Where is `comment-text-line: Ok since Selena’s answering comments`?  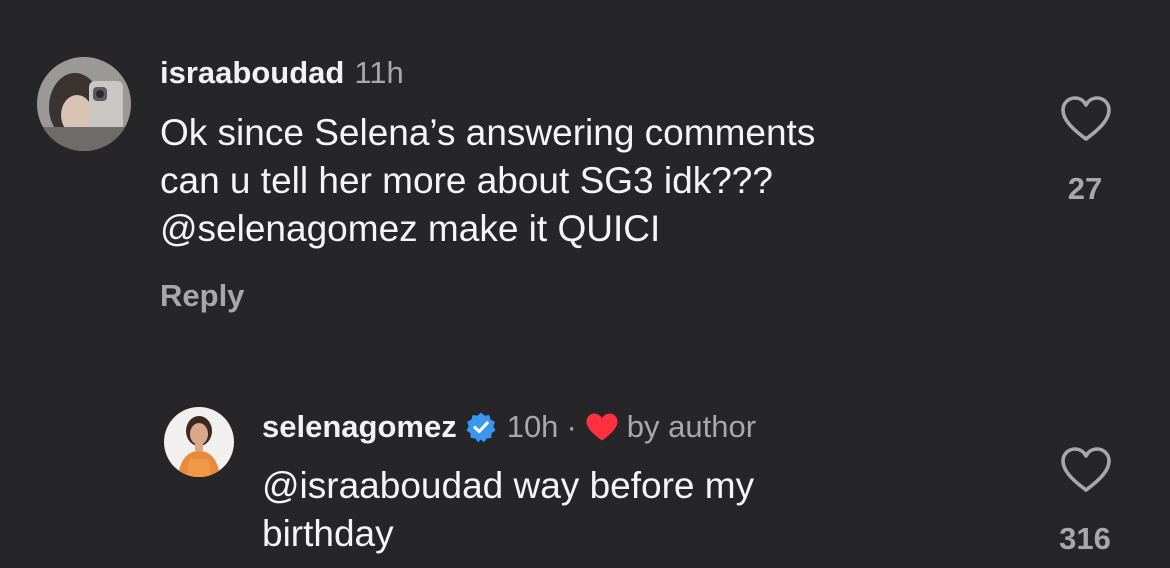 comment-text-line: Ok since Selena’s answering comments is located at coordinates (488, 132).